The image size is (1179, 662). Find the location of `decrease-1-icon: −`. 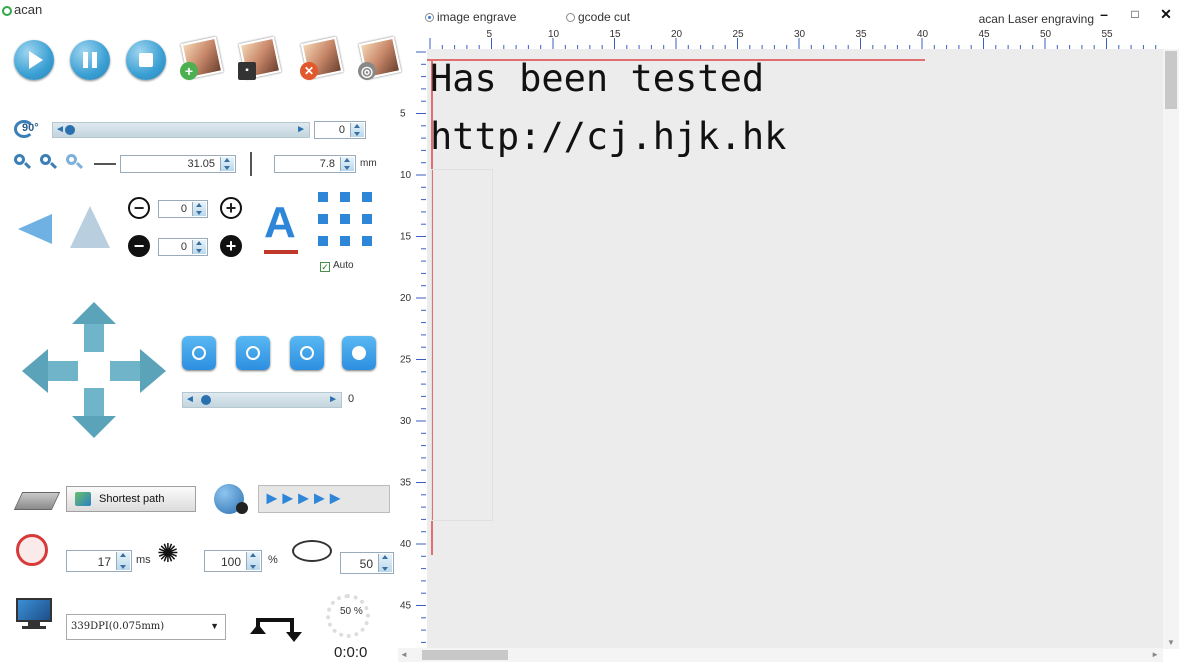

decrease-1-icon: − is located at coordinates (139, 208).